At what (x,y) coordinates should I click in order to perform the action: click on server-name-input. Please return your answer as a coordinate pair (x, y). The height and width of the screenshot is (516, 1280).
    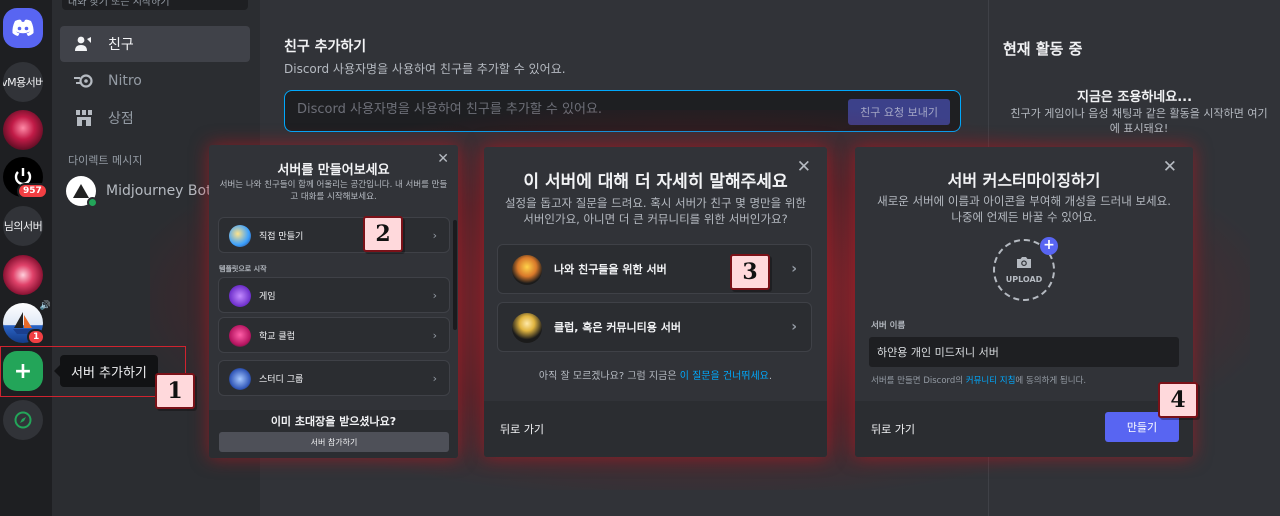
    Looking at the image, I should click on (1024, 352).